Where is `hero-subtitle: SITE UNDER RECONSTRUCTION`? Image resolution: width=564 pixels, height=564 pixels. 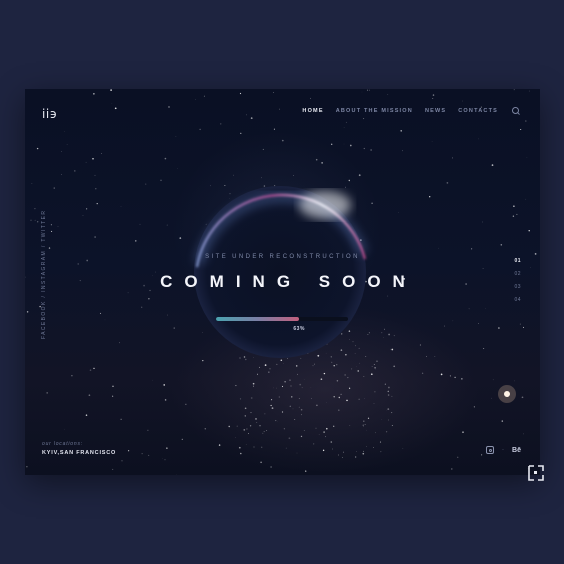
hero-subtitle: SITE UNDER RECONSTRUCTION is located at coordinates (282, 257).